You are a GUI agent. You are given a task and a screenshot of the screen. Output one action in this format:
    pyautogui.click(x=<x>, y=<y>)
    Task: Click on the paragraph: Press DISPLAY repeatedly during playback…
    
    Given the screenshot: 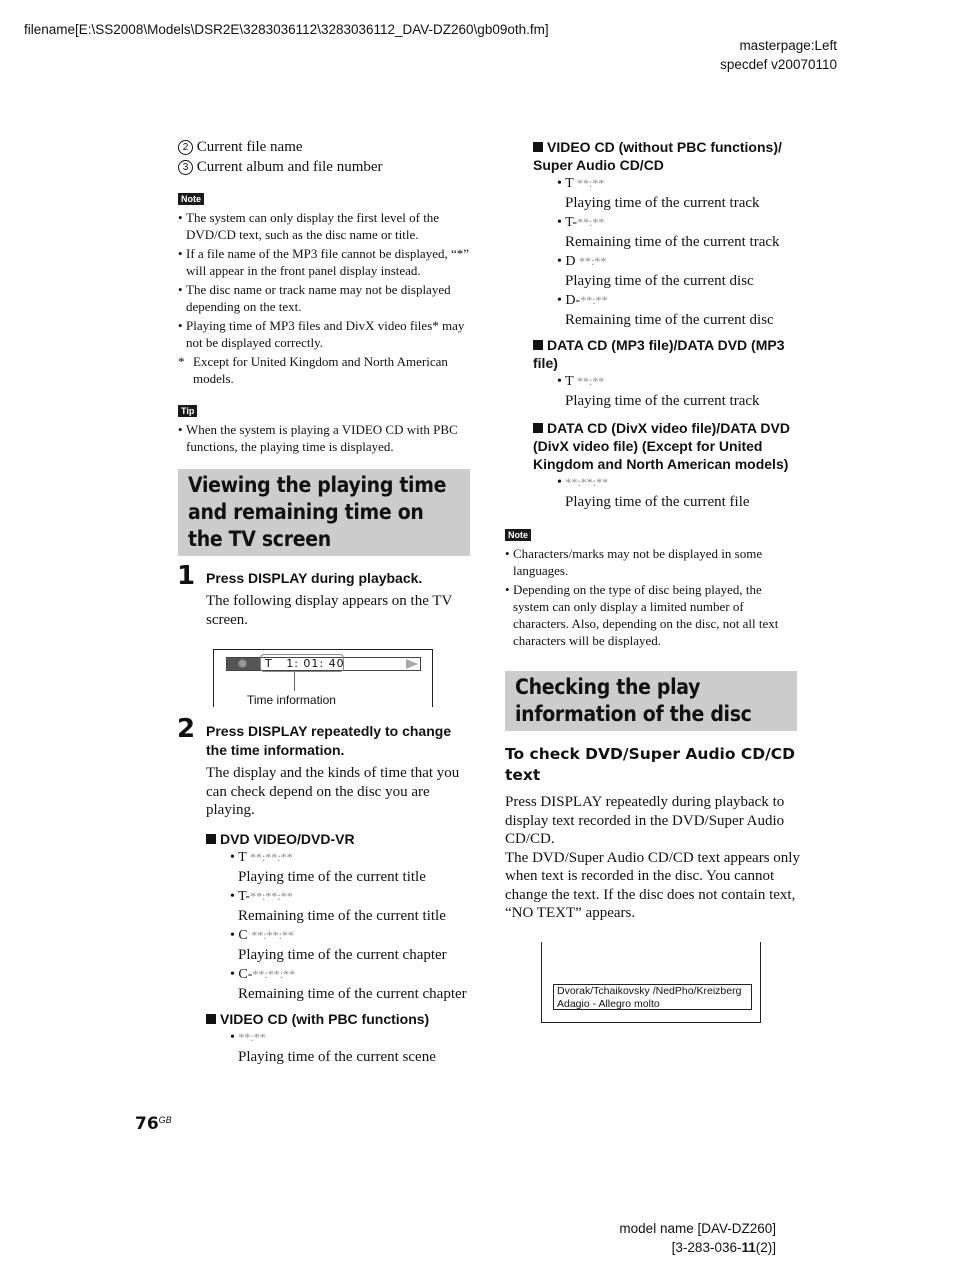 What is the action you would take?
    pyautogui.click(x=645, y=820)
    